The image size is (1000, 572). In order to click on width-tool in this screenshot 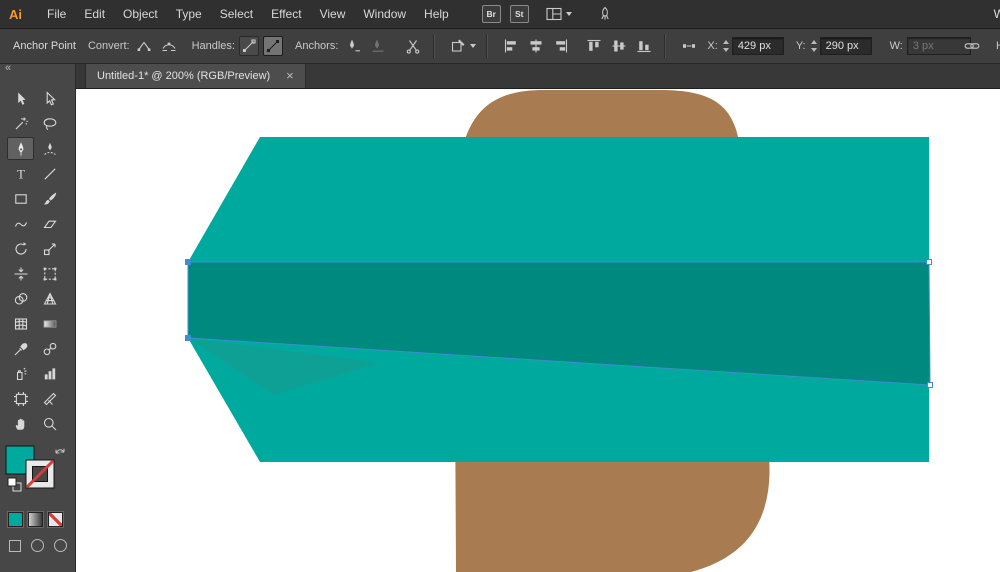, I will do `click(20, 273)`.